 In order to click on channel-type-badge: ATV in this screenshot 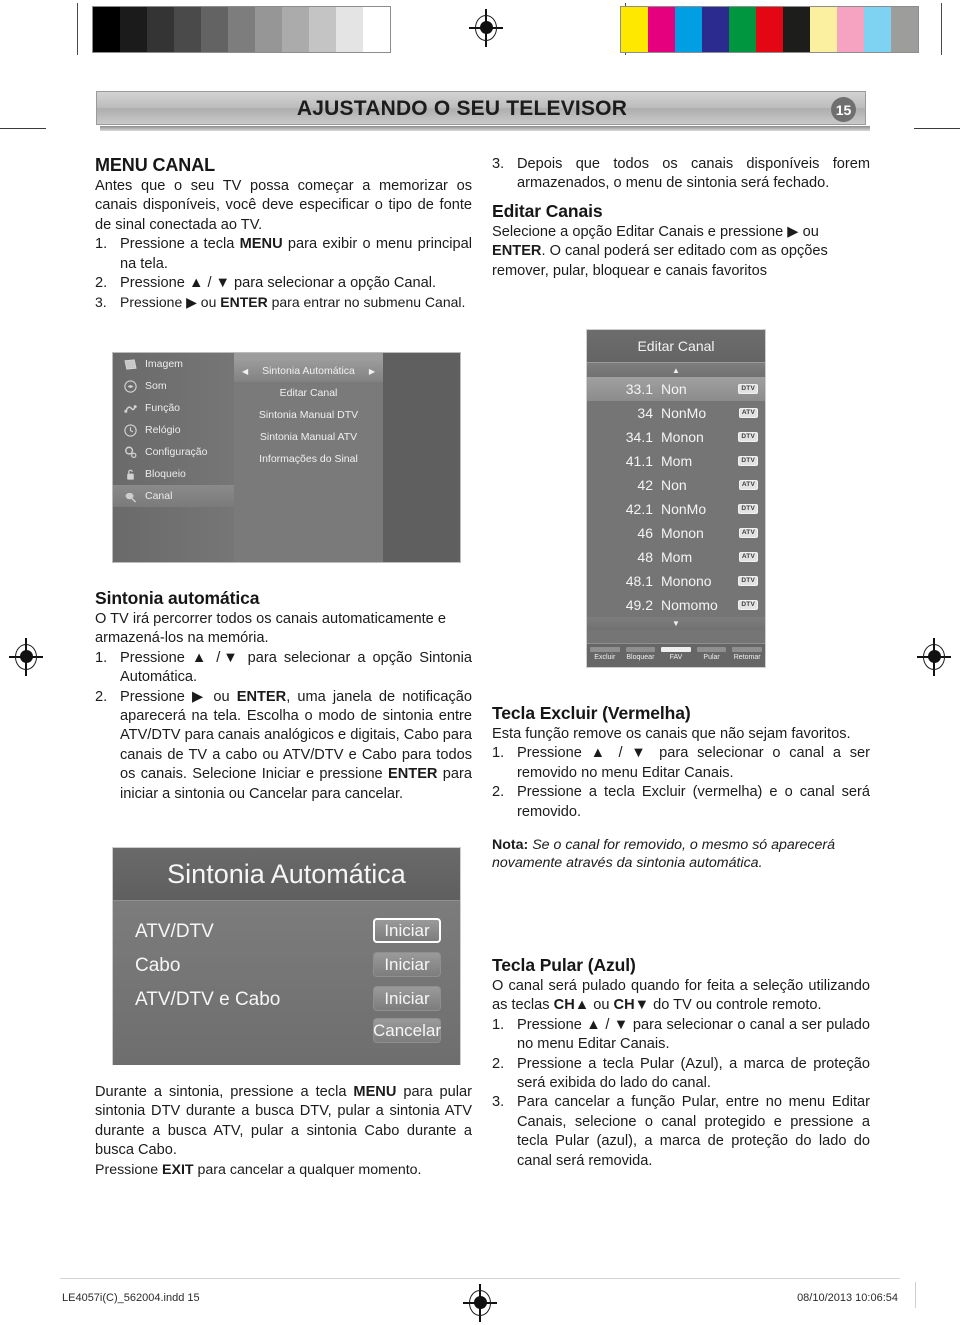, I will do `click(748, 533)`.